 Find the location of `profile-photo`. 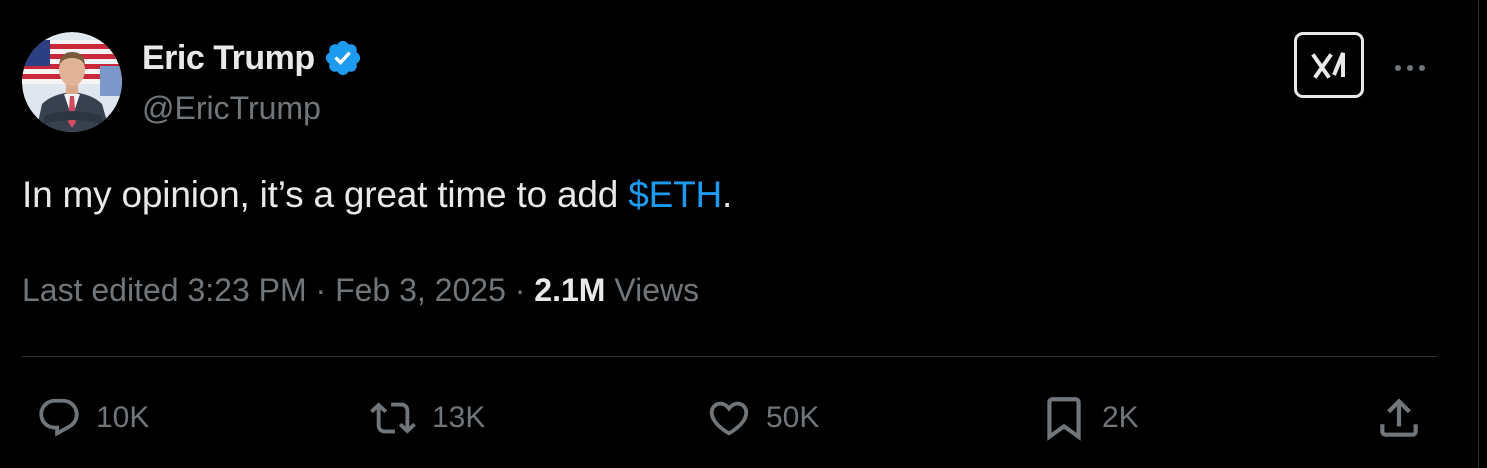

profile-photo is located at coordinates (72, 82).